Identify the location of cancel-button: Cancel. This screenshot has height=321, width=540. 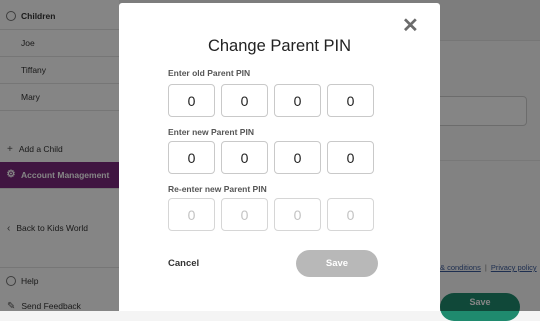
(183, 263).